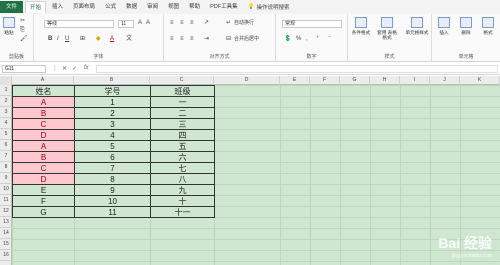 This screenshot has height=265, width=500. I want to click on row-header: 16, so click(6, 255).